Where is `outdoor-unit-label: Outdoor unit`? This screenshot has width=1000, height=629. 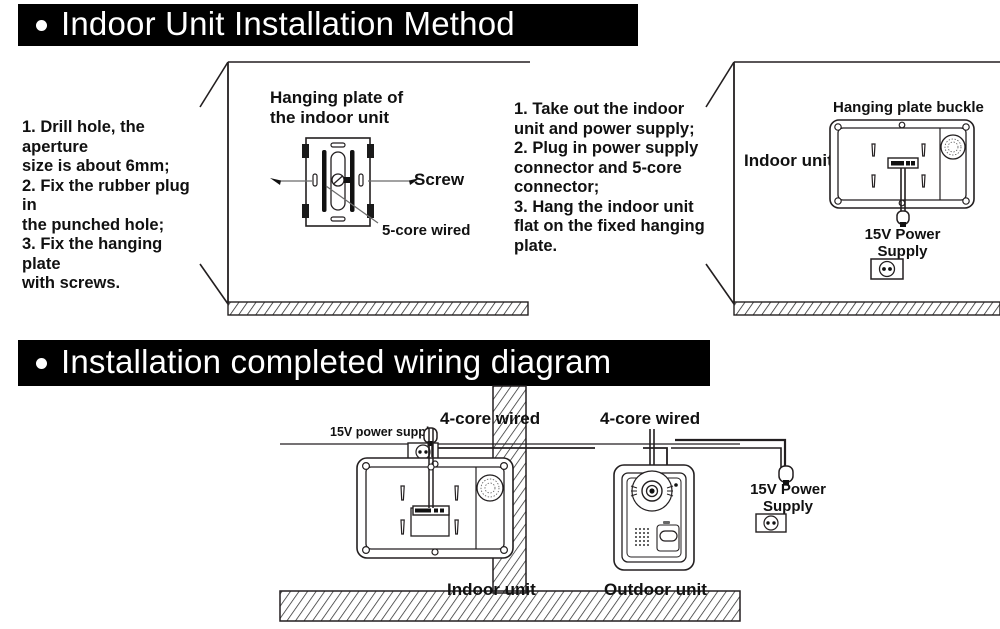
outdoor-unit-label: Outdoor unit is located at coordinates (655, 589).